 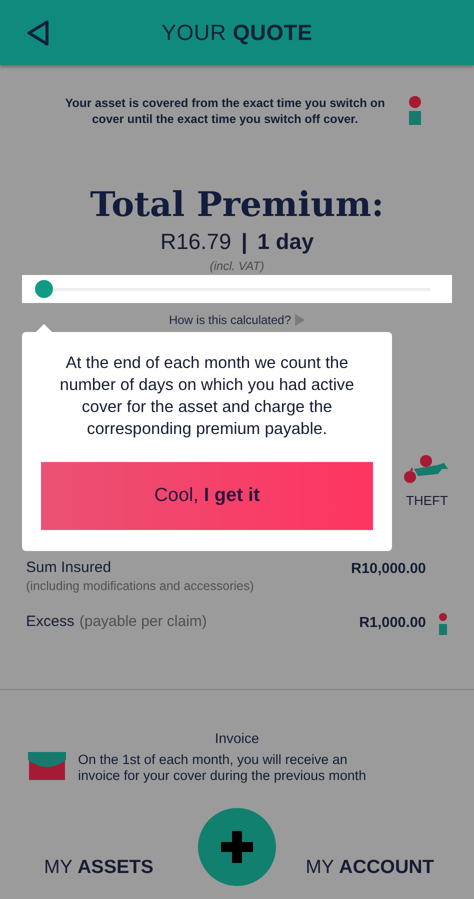 I want to click on back-icon, so click(x=38, y=33).